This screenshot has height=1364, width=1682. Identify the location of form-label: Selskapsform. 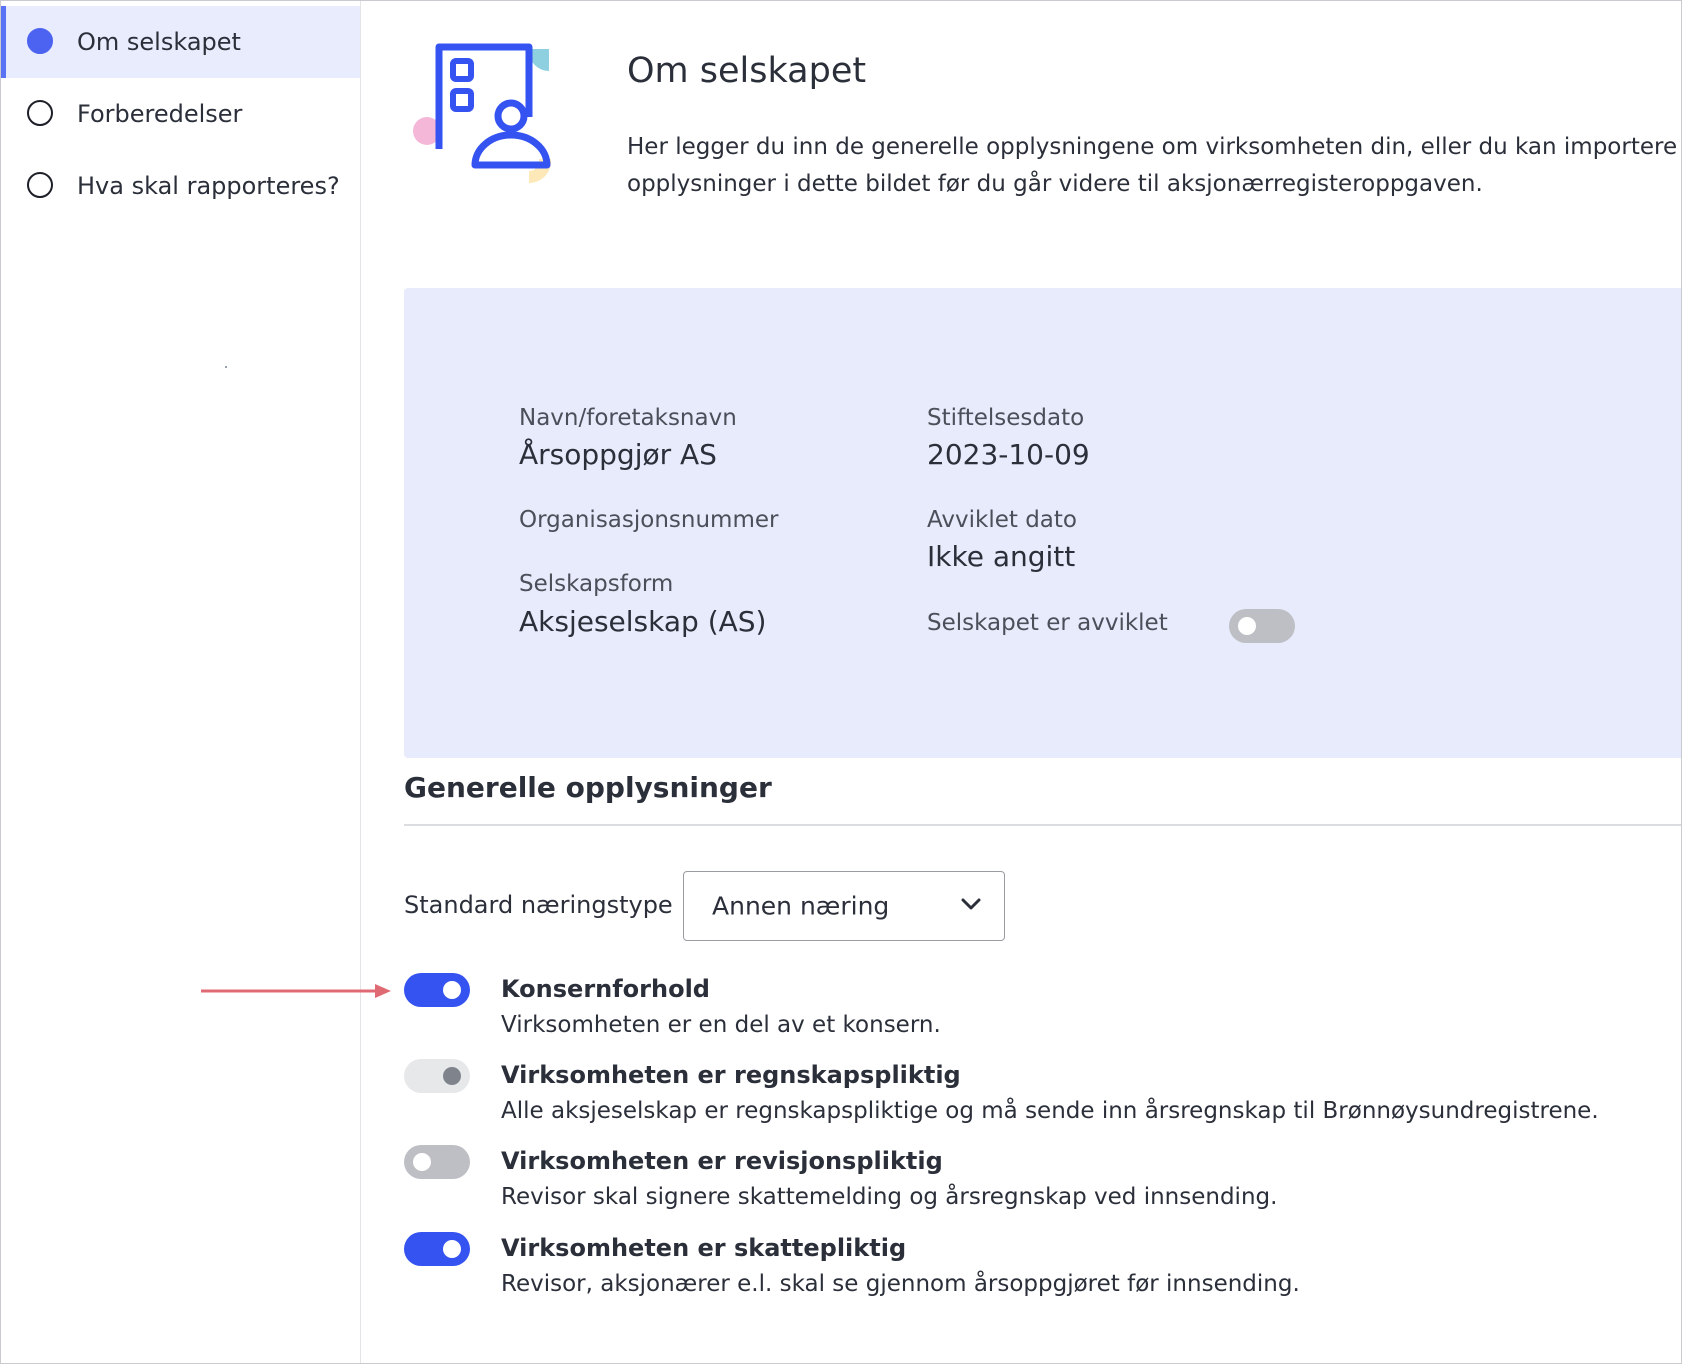
(596, 584).